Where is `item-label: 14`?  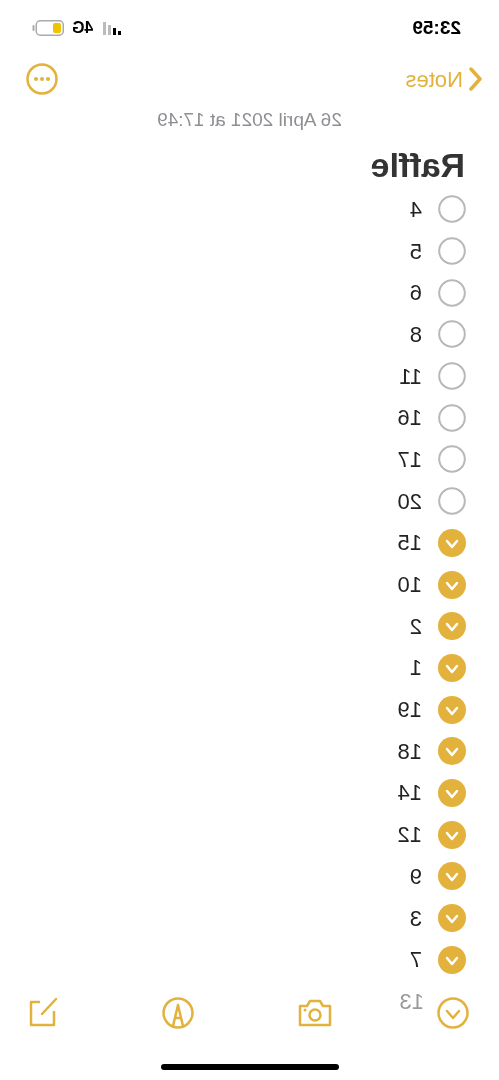 item-label: 14 is located at coordinates (409, 793).